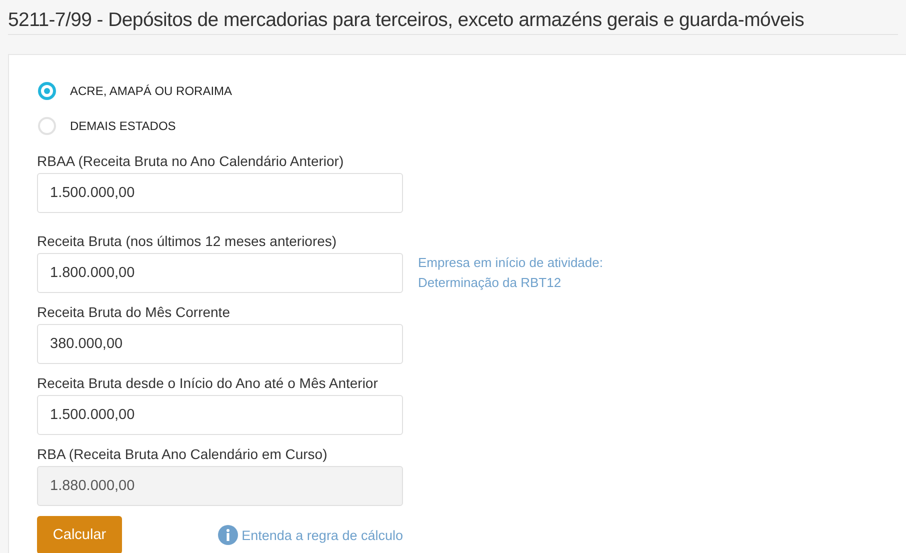 This screenshot has height=553, width=906. Describe the element at coordinates (151, 91) in the screenshot. I see `radio-label: ACRE, AMAPÁ OU RORAIMA` at that location.